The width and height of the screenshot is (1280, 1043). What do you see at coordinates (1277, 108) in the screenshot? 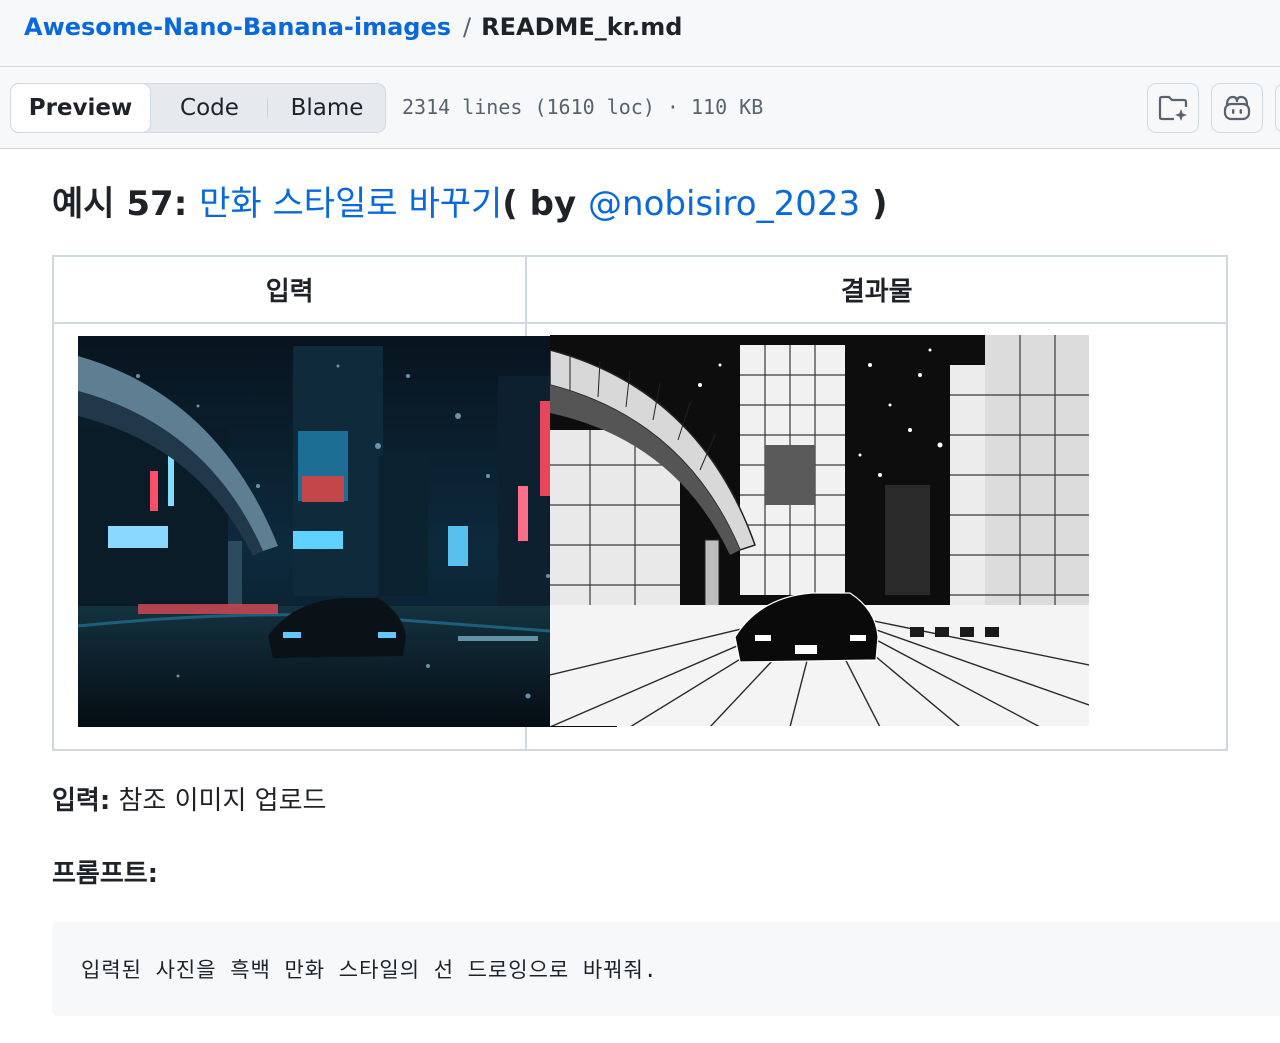
I see `more-actions-button` at bounding box center [1277, 108].